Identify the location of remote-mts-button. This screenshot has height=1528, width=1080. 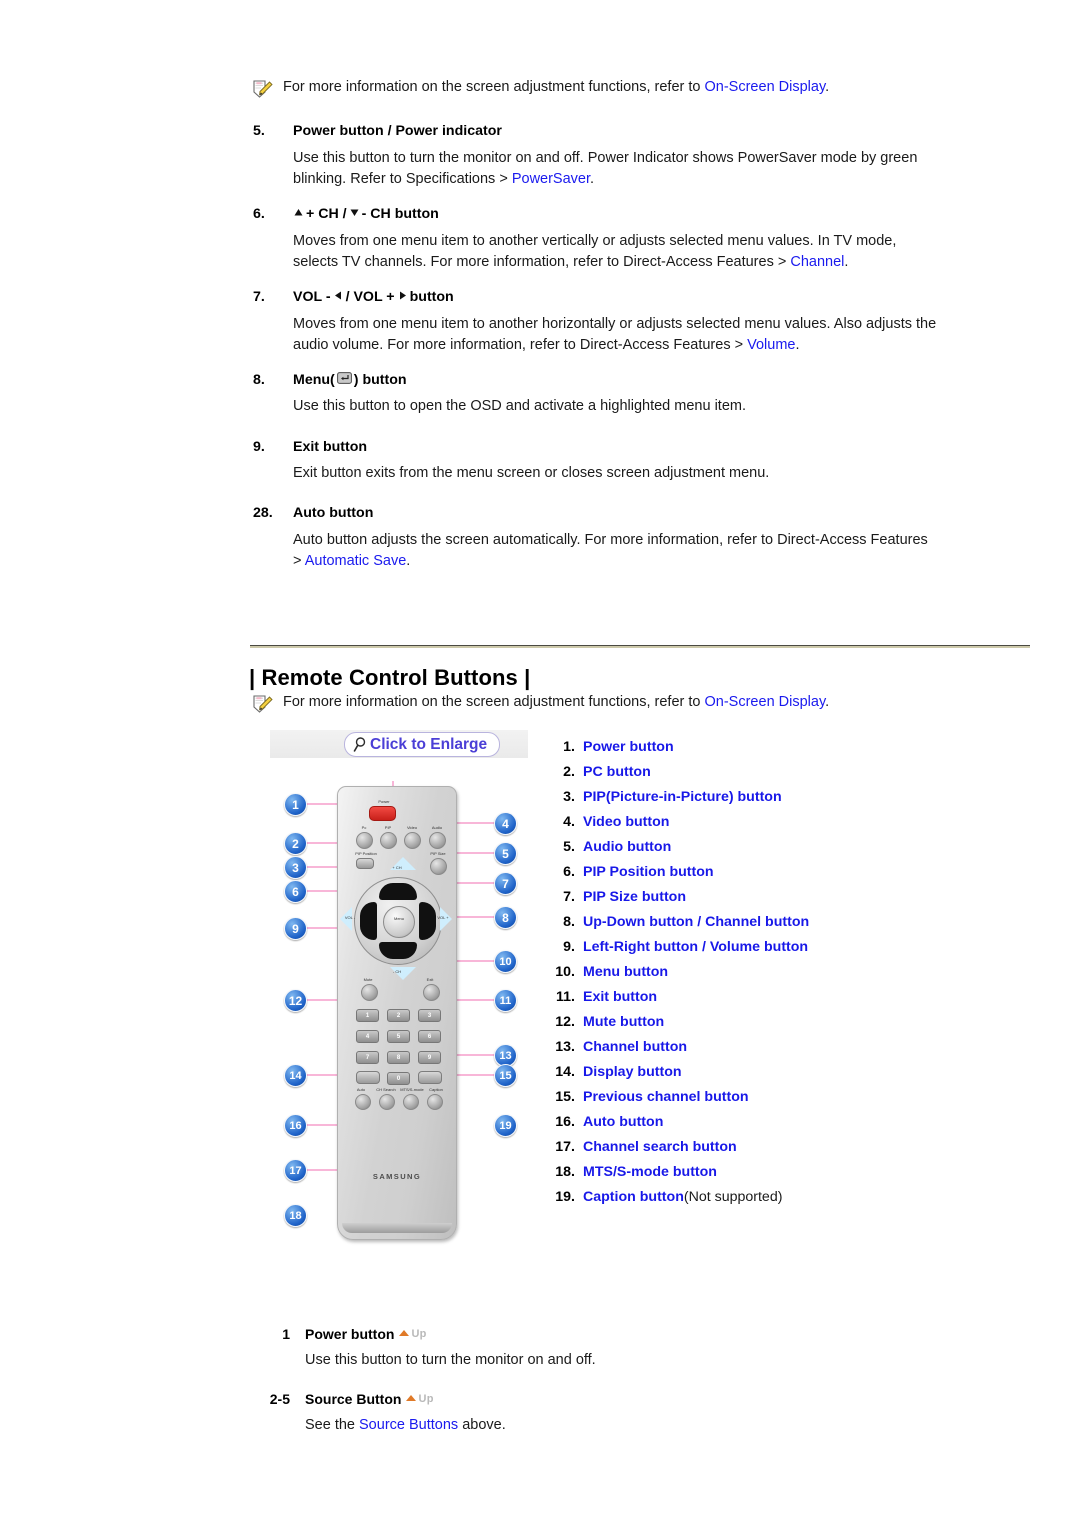
(411, 1102).